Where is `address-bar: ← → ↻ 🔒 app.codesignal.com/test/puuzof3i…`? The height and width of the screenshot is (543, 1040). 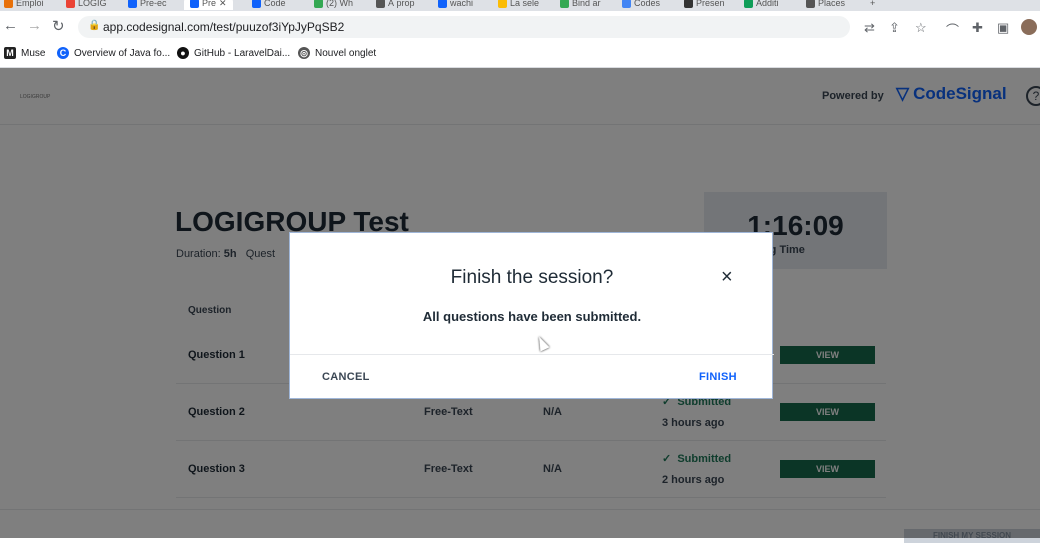 address-bar: ← → ↻ 🔒 app.codesignal.com/test/puuzof3i… is located at coordinates (520, 27).